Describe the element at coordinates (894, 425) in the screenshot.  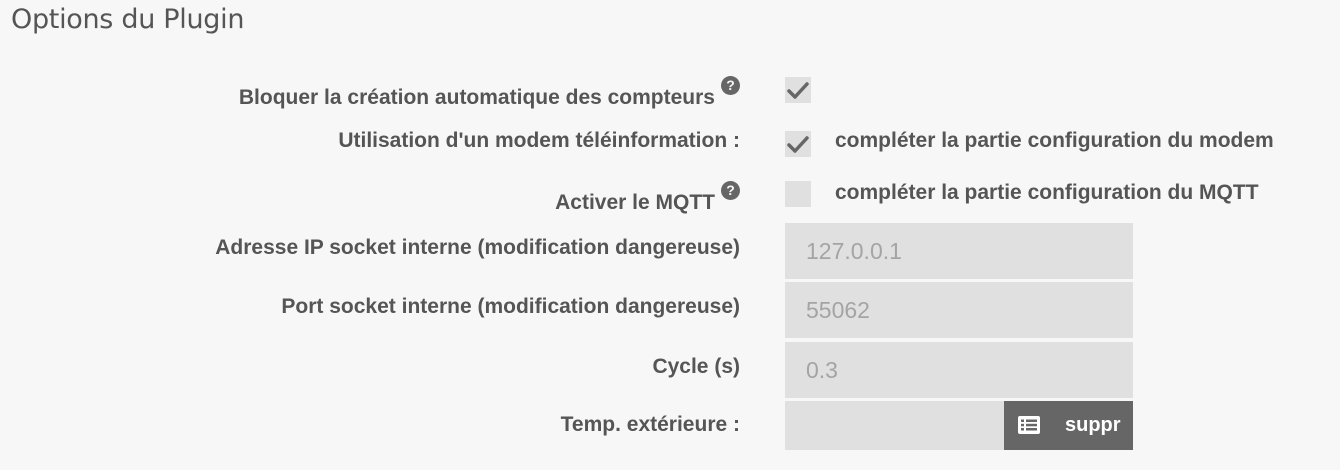
I see `temp-ext-input` at that location.